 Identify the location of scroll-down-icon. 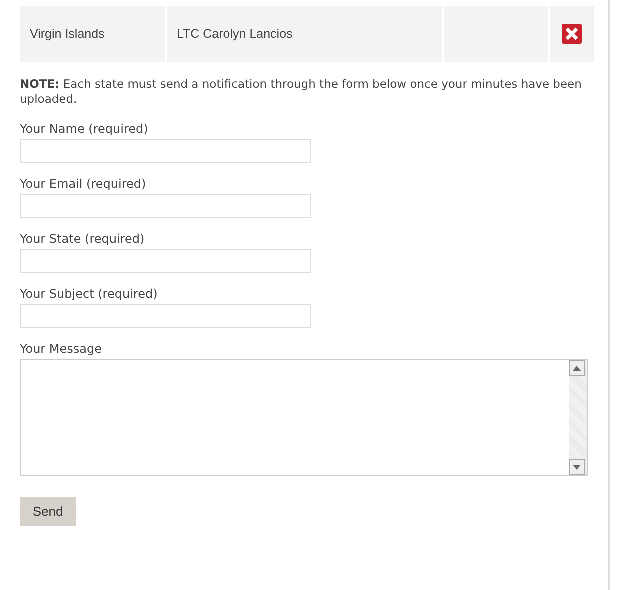
(577, 467).